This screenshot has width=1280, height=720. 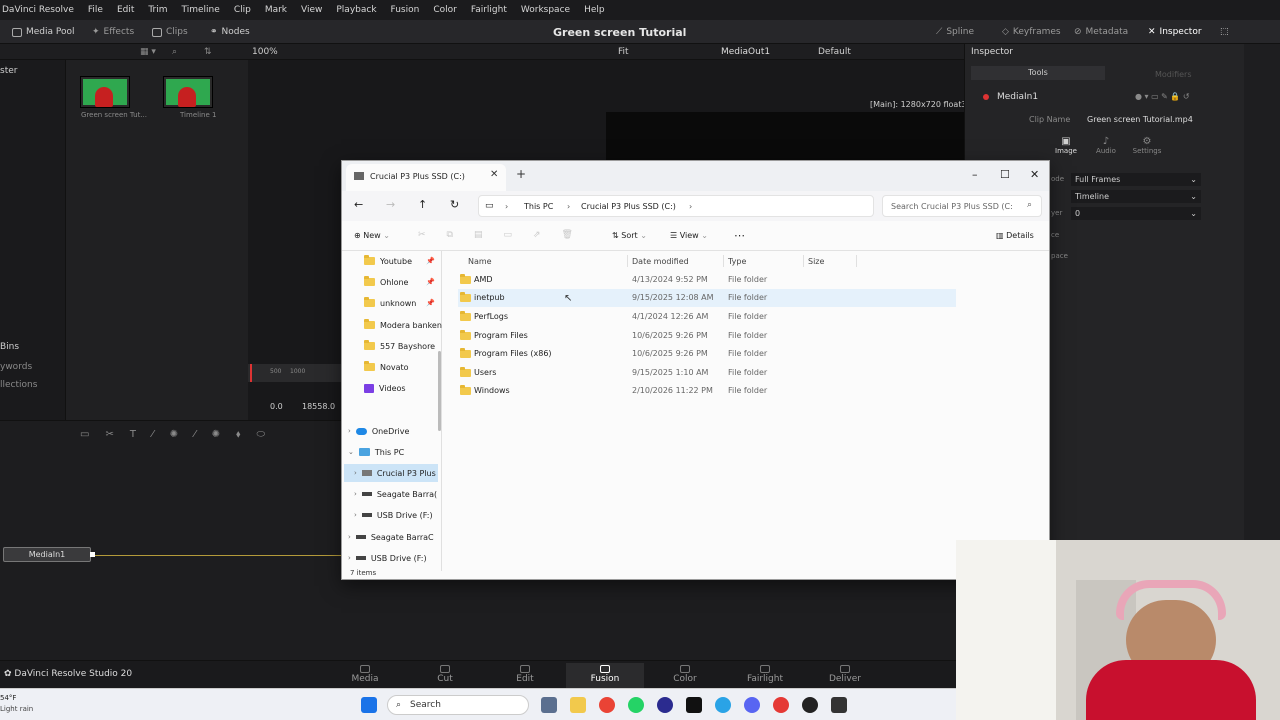 I want to click on menu-item-clip: Clip, so click(x=242, y=10).